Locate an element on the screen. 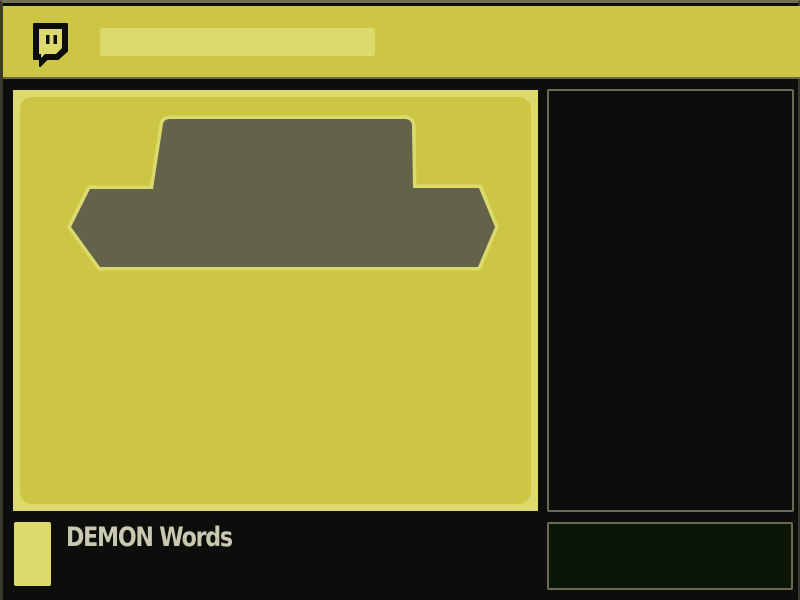 The image size is (800, 600). video-placeholder-shape is located at coordinates (283, 193).